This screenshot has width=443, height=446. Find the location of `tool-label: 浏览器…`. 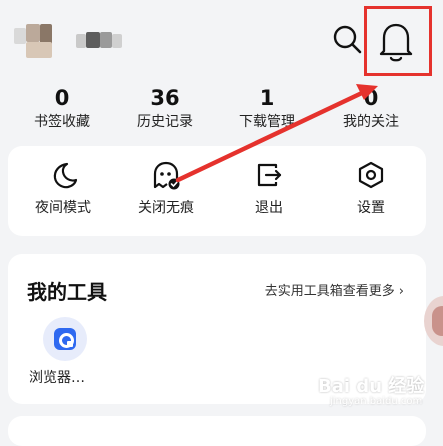

tool-label: 浏览器… is located at coordinates (57, 378).